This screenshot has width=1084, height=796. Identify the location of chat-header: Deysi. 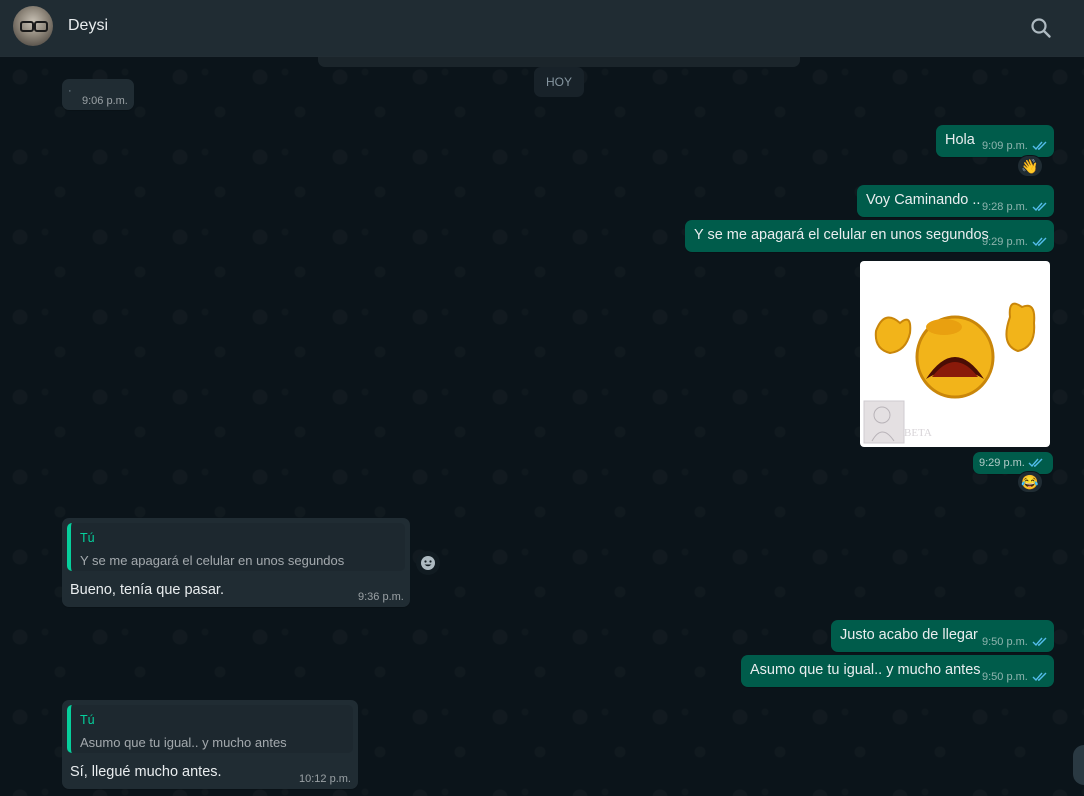
(542, 28).